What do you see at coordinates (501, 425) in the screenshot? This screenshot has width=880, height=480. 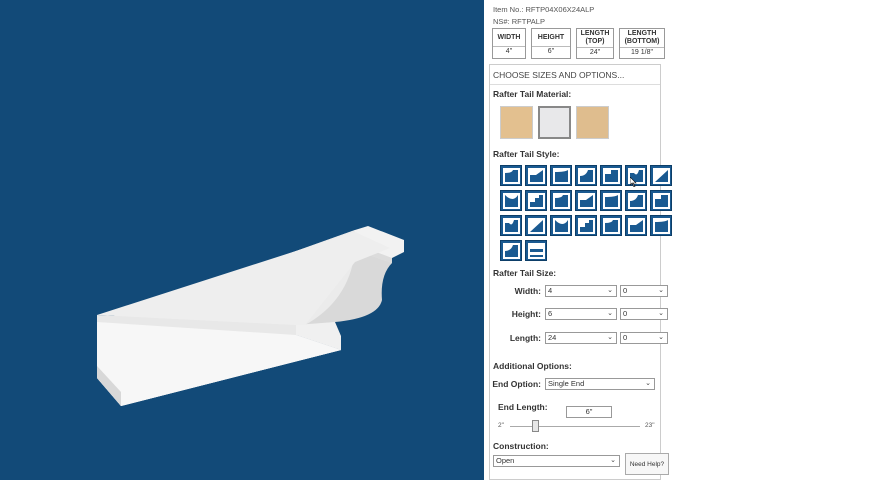 I see `slider-min-label: 2"` at bounding box center [501, 425].